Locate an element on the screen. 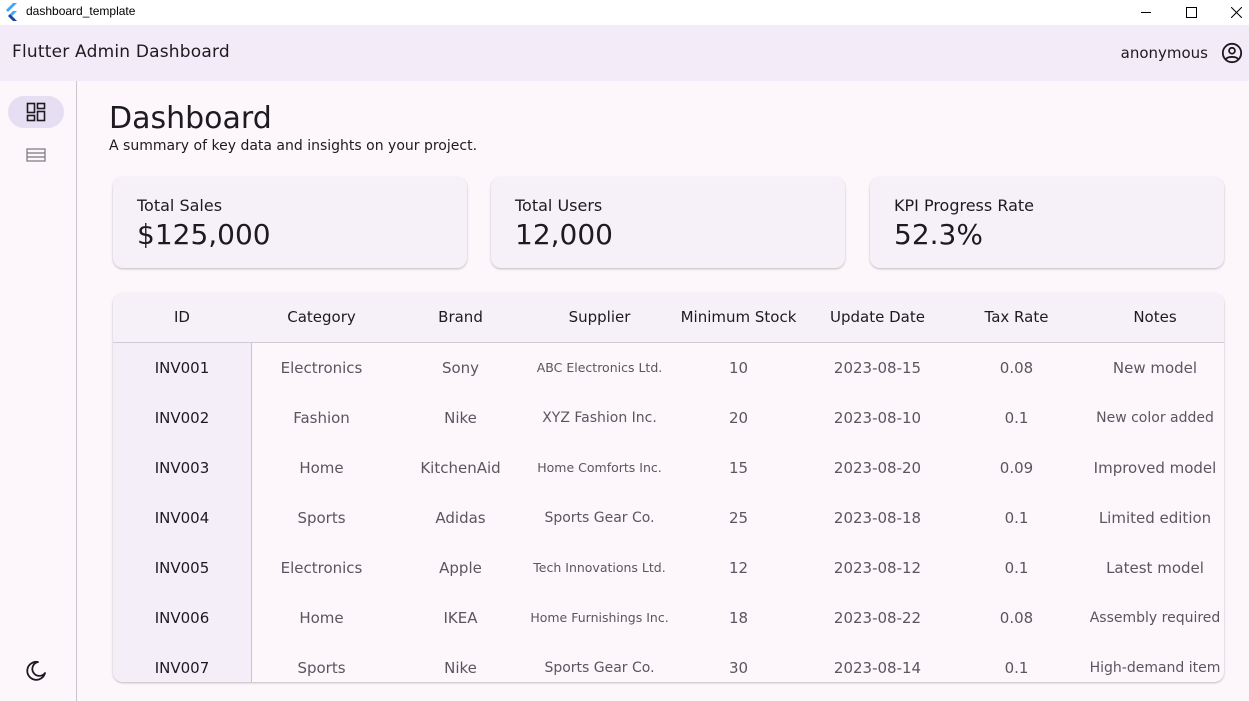 Image resolution: width=1249 pixels, height=701 pixels. cell-supplier: XYZ Fashion Inc. is located at coordinates (599, 418).